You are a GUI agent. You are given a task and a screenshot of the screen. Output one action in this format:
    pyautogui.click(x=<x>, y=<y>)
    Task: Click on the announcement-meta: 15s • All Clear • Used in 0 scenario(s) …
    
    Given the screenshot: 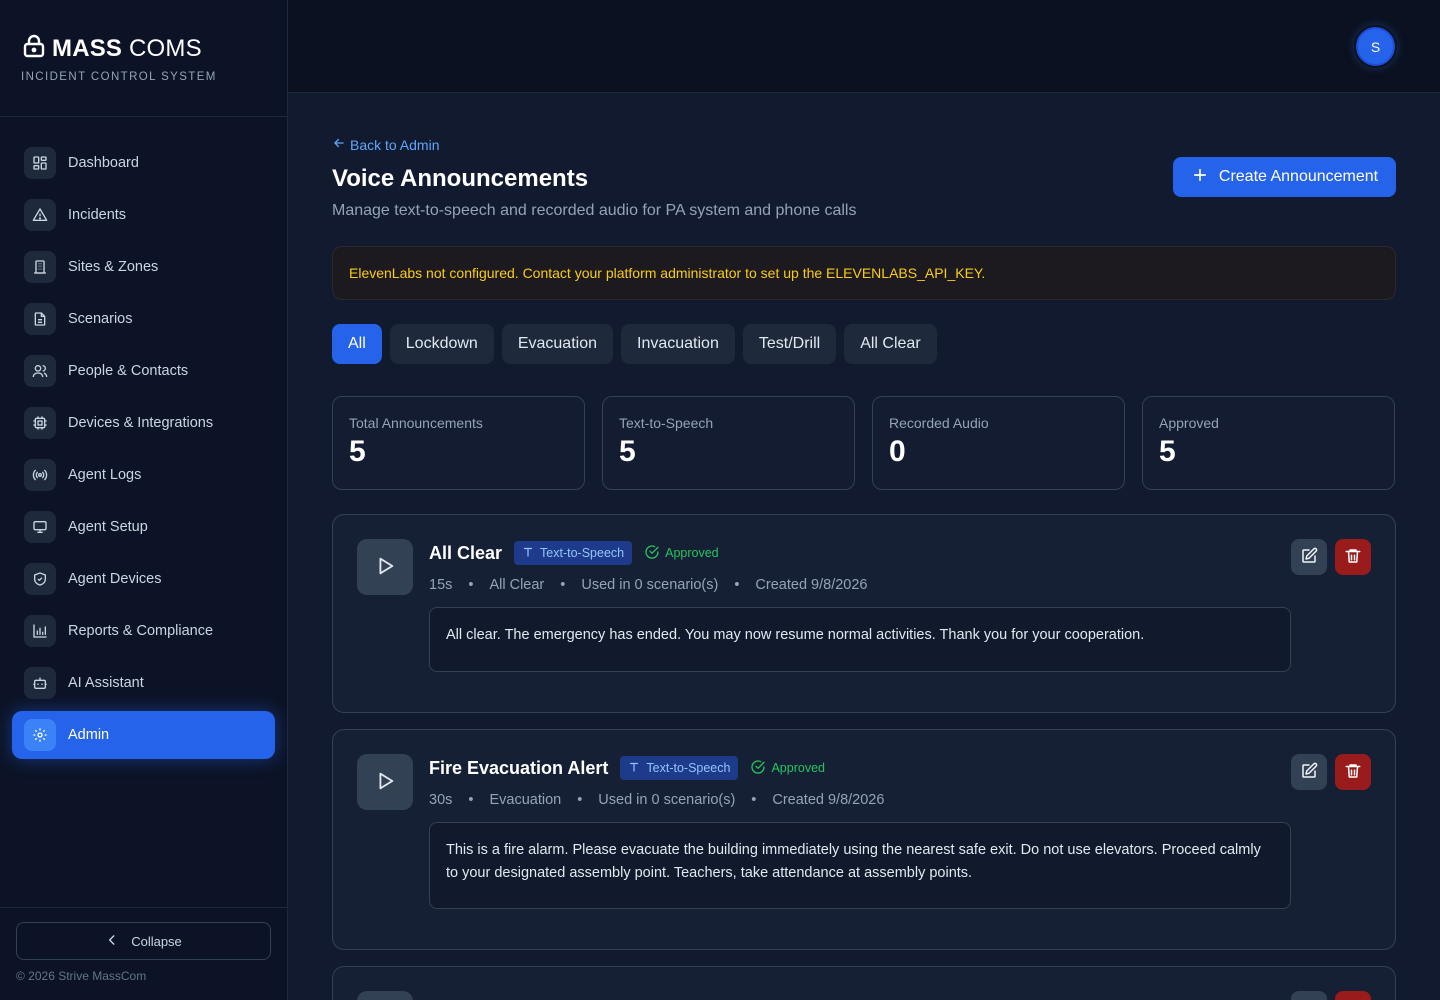 What is the action you would take?
    pyautogui.click(x=648, y=585)
    